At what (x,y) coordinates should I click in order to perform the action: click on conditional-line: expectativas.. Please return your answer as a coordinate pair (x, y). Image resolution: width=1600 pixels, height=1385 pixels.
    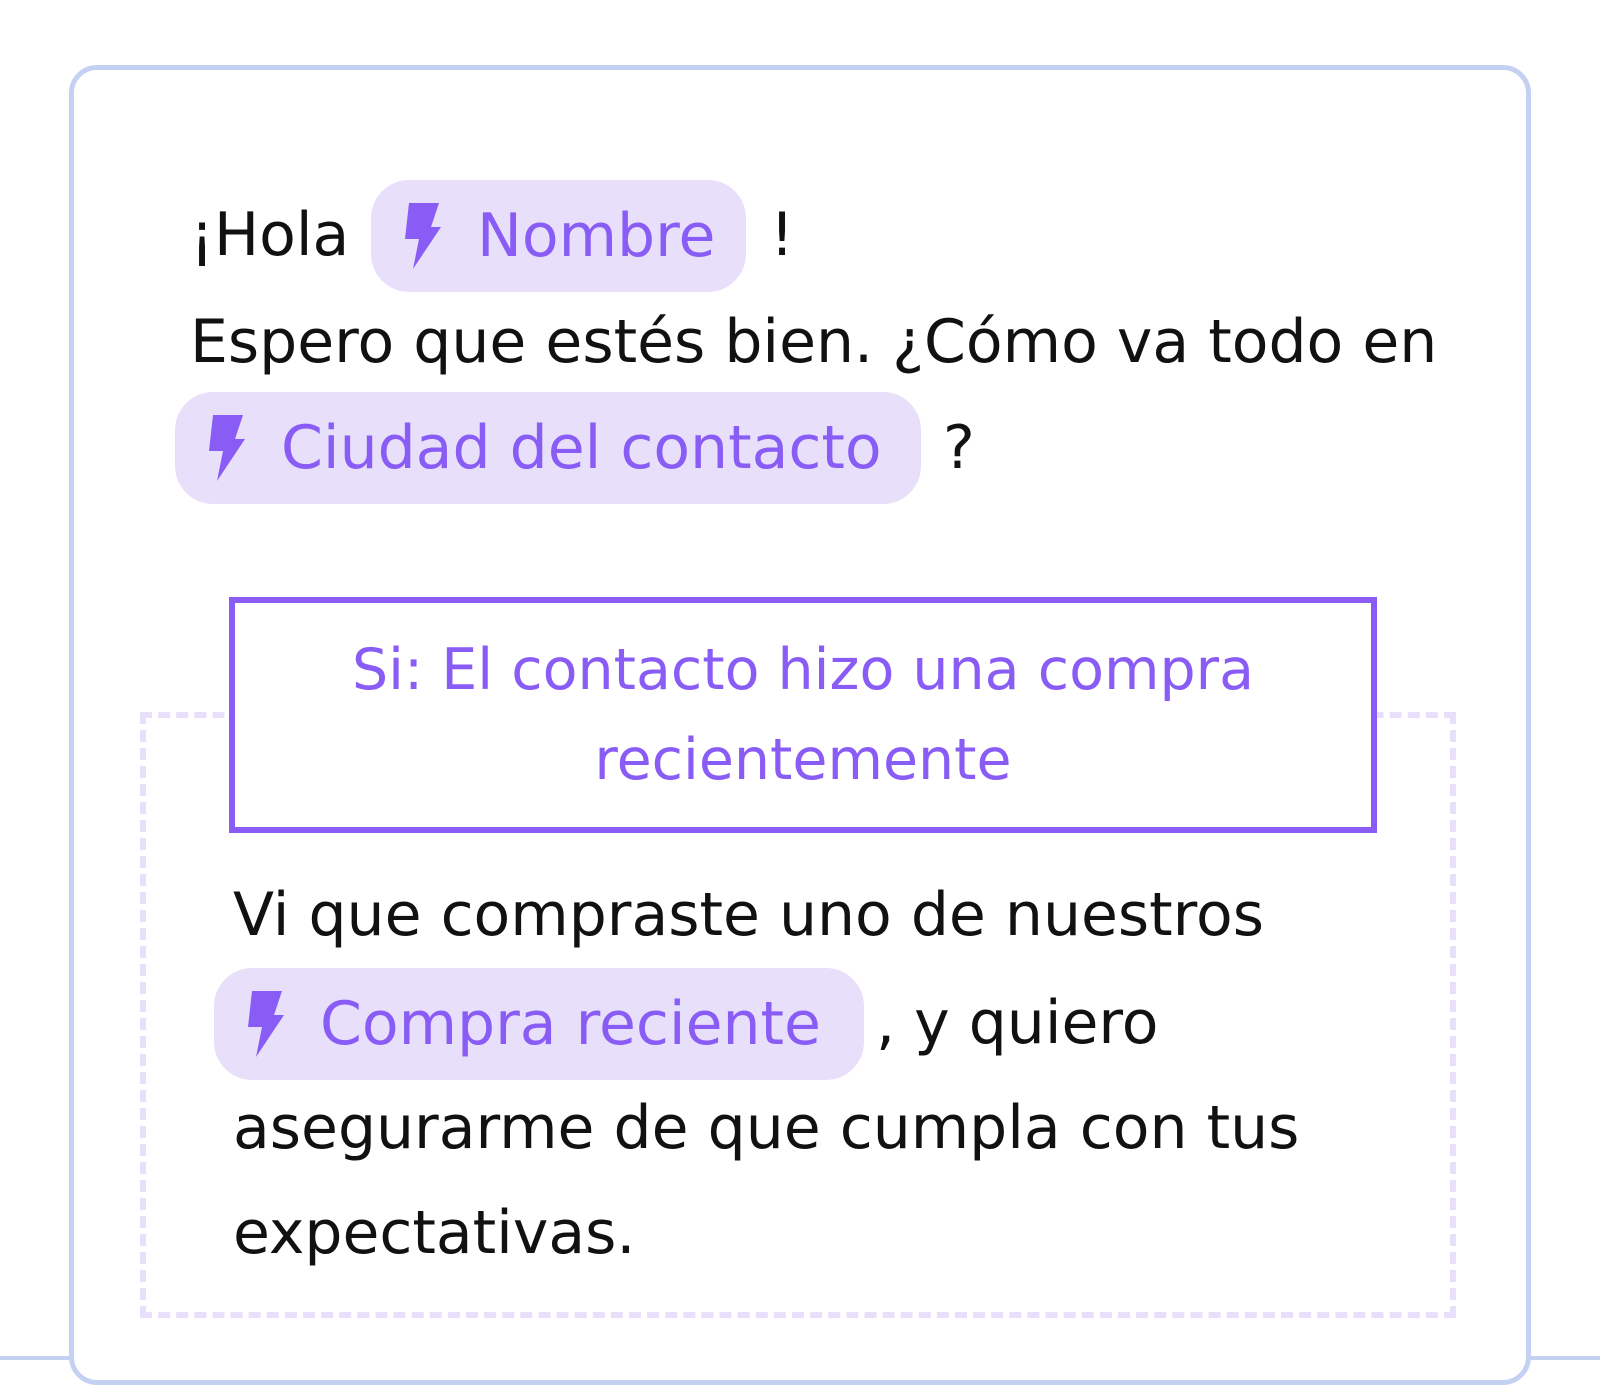
    Looking at the image, I should click on (434, 1233).